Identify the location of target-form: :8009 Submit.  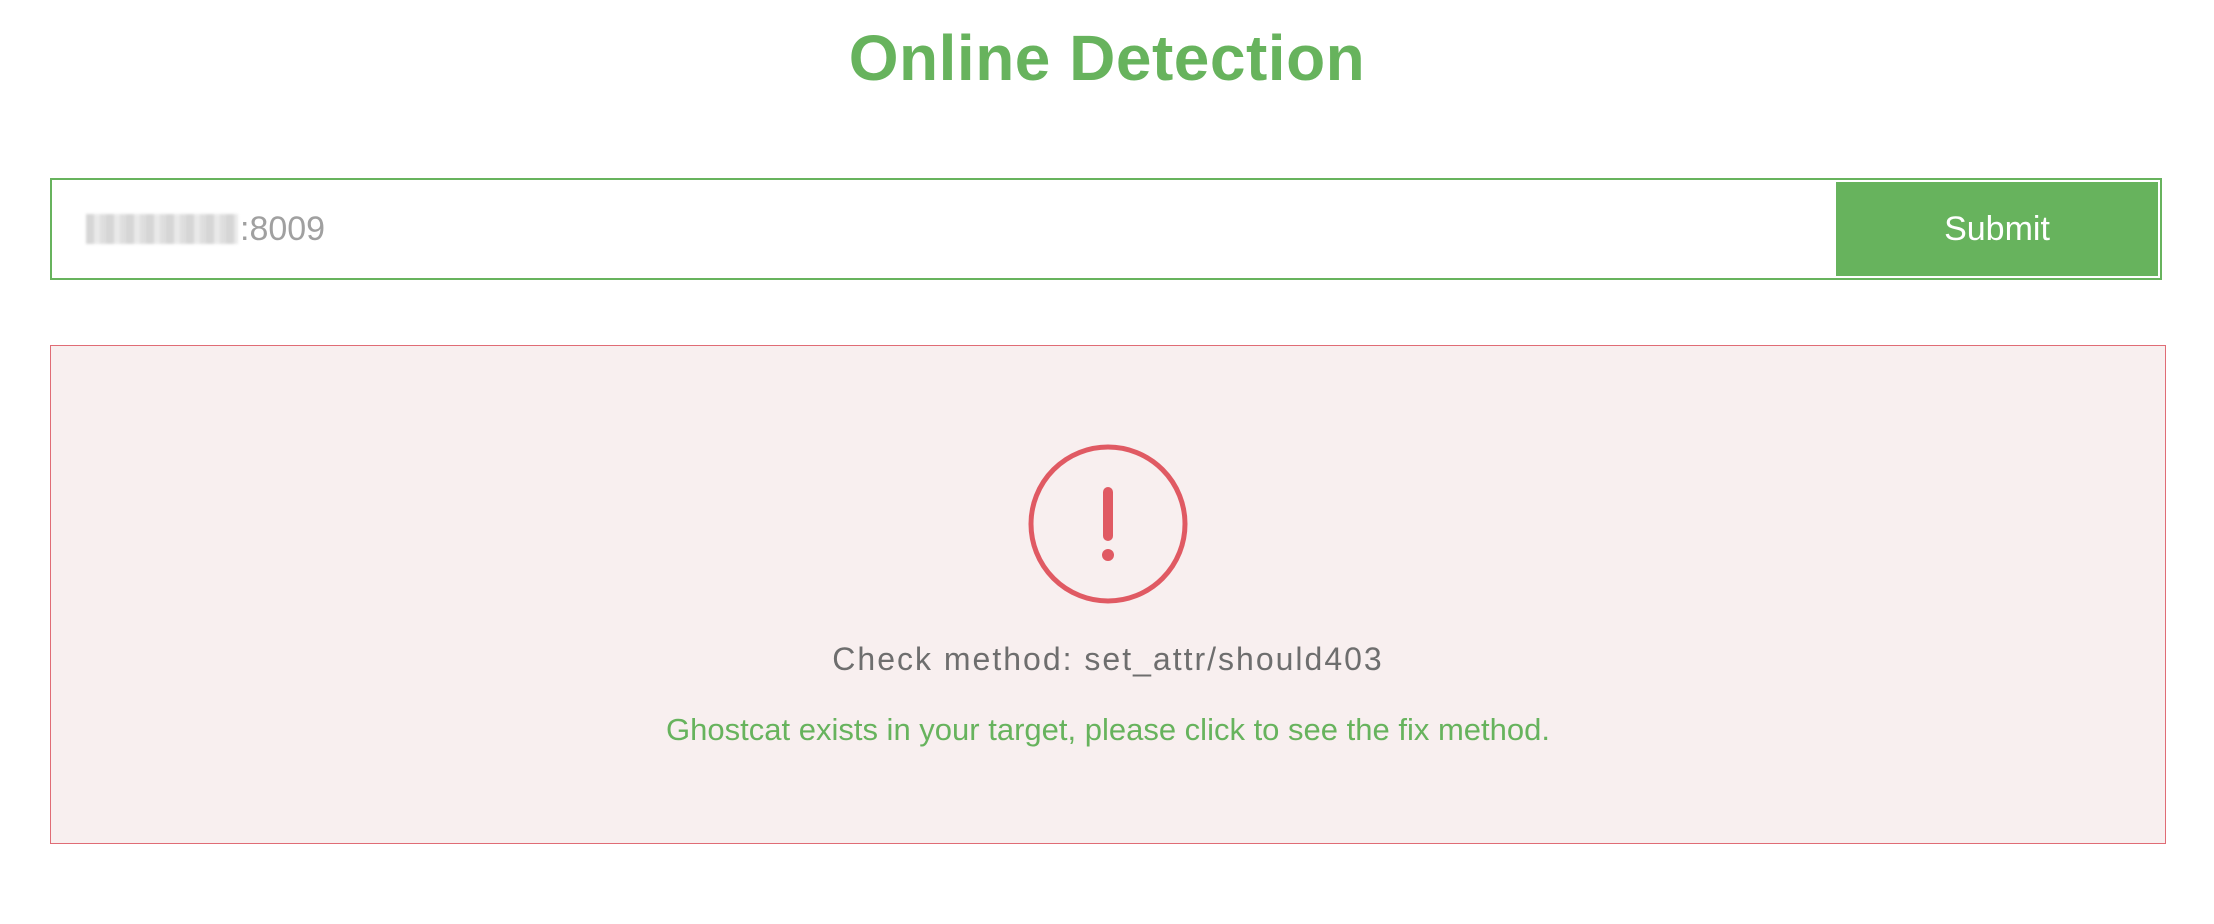
(1106, 229).